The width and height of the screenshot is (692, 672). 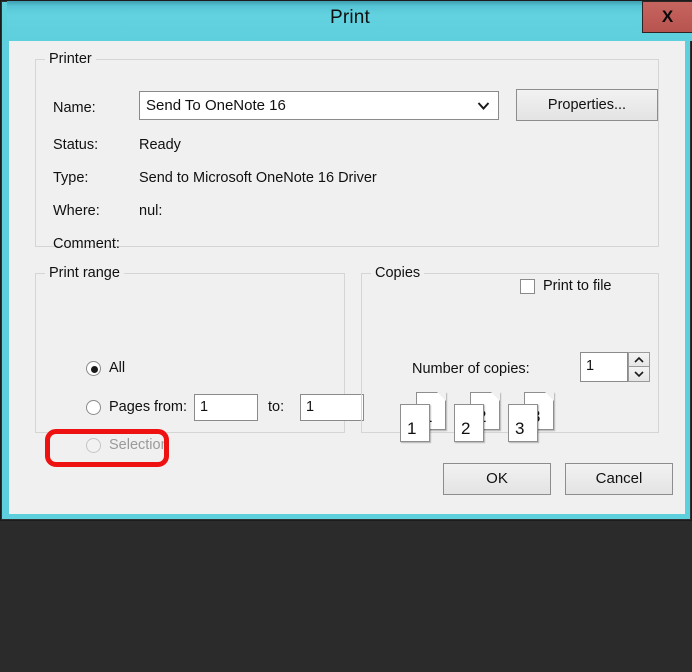 I want to click on to-label: to:, so click(x=276, y=407).